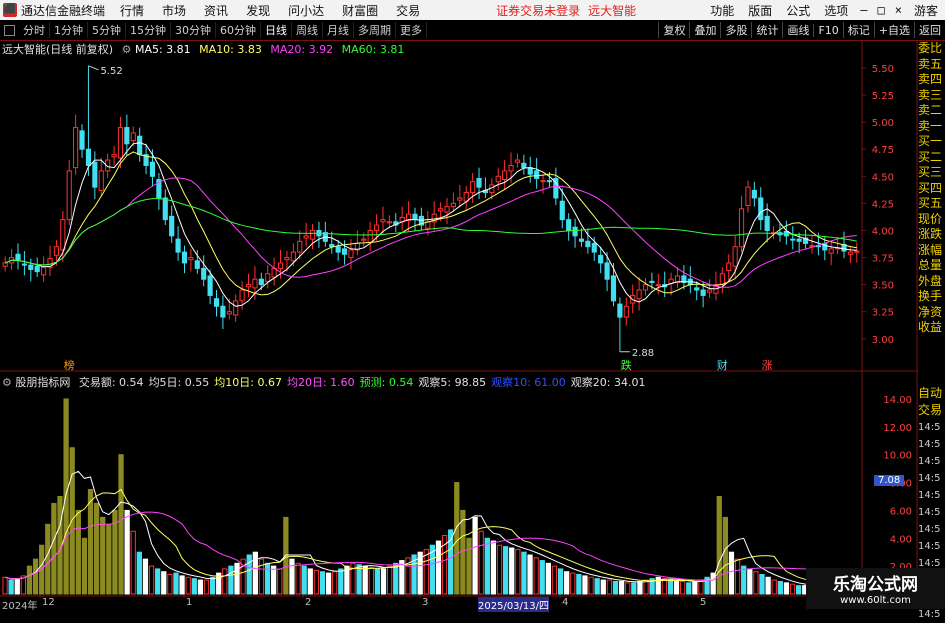 This screenshot has width=945, height=623. Describe the element at coordinates (827, 30) in the screenshot. I see `btn-f10: F10` at that location.